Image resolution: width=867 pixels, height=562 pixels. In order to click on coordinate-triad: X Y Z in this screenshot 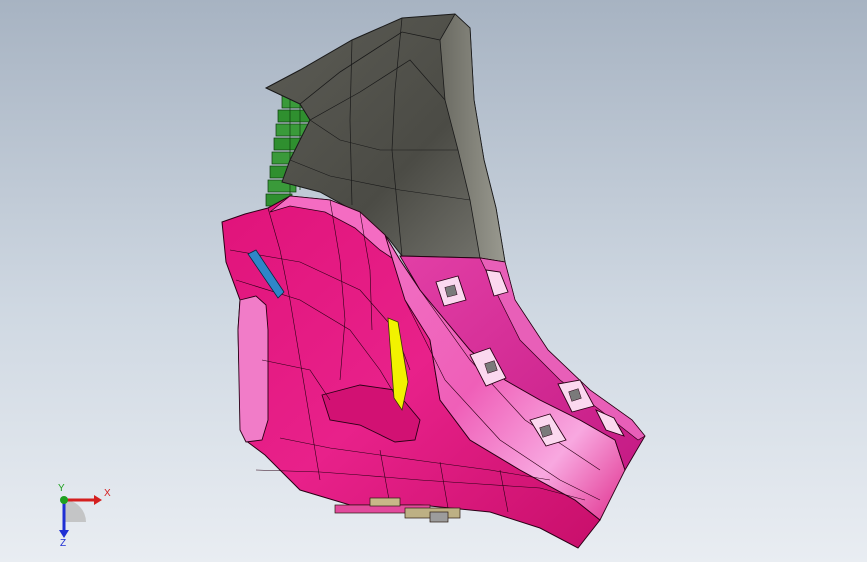, I will do `click(84, 515)`.